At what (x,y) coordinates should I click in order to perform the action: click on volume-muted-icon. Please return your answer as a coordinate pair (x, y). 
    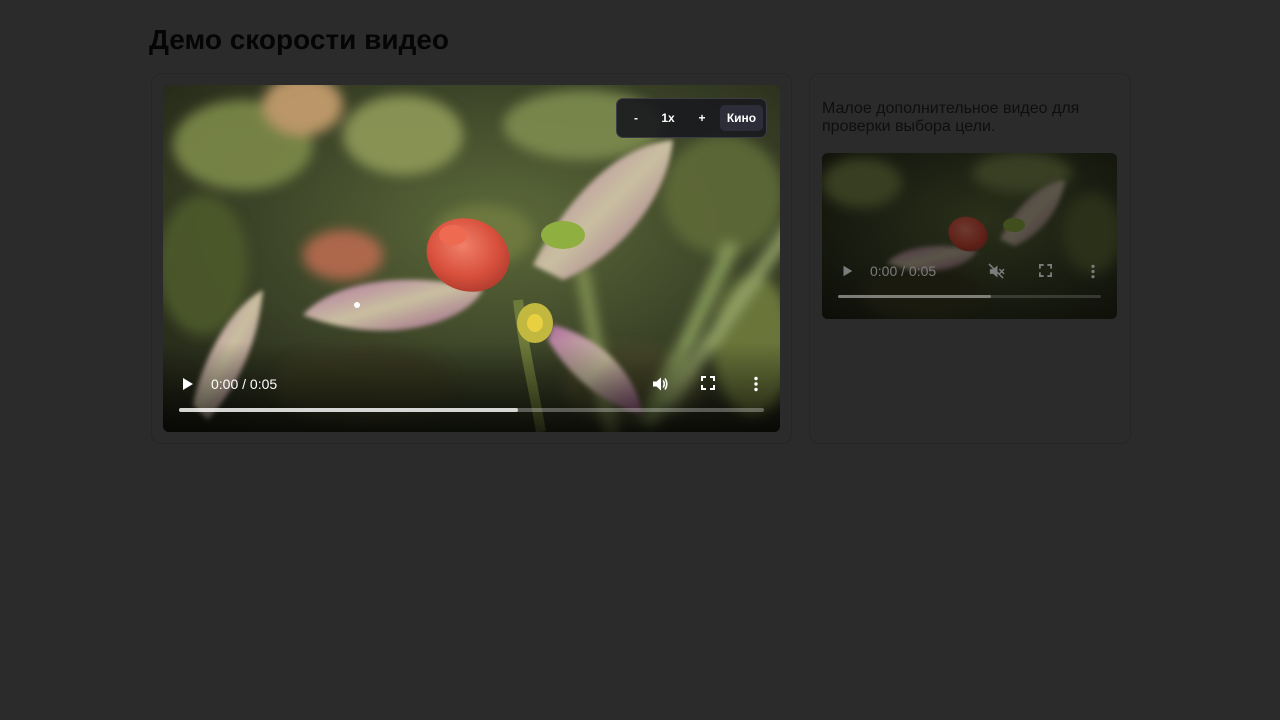
    Looking at the image, I should click on (996, 271).